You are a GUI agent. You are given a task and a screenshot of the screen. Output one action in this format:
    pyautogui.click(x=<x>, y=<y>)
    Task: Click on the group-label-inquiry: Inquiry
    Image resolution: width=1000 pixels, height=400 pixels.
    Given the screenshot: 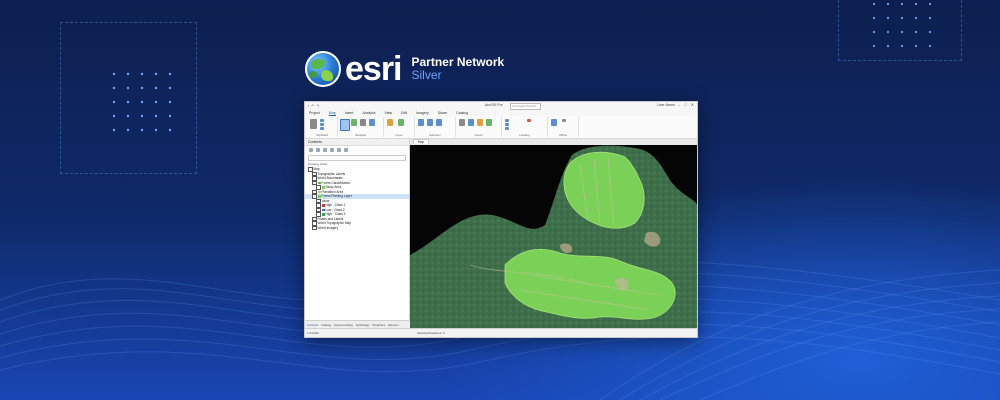 What is the action you would take?
    pyautogui.click(x=478, y=135)
    